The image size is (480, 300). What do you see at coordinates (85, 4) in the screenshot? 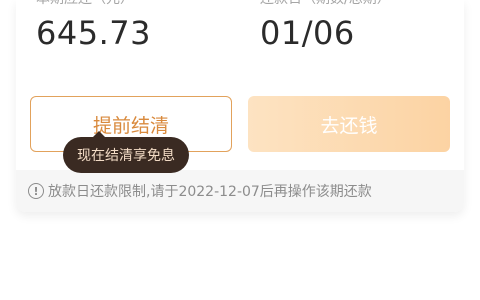
I see `amount-due-label: 本期应还（元）` at bounding box center [85, 4].